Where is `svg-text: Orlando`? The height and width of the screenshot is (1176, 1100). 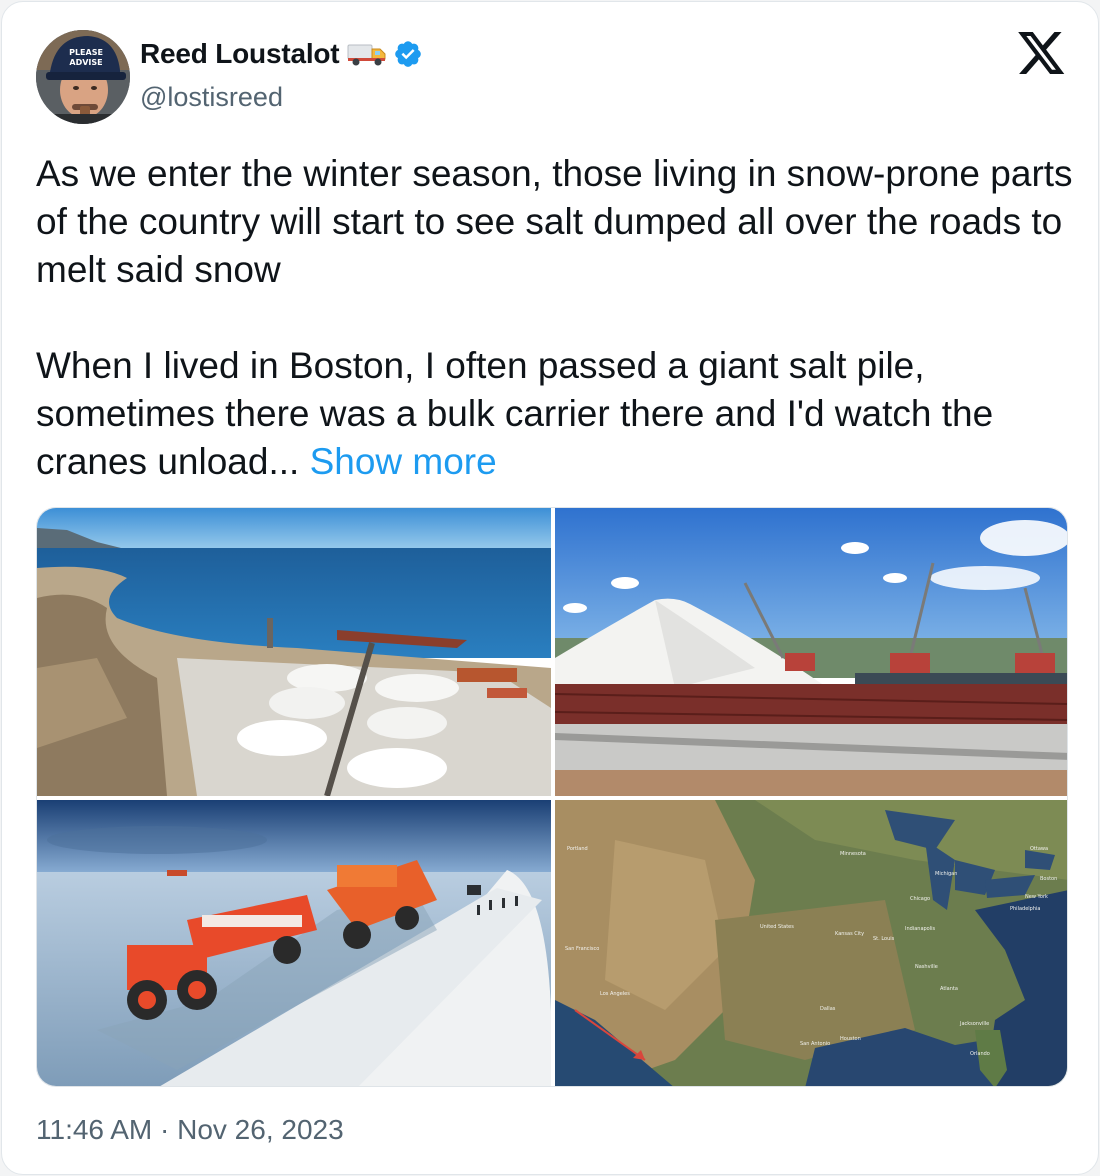 svg-text: Orlando is located at coordinates (980, 1054).